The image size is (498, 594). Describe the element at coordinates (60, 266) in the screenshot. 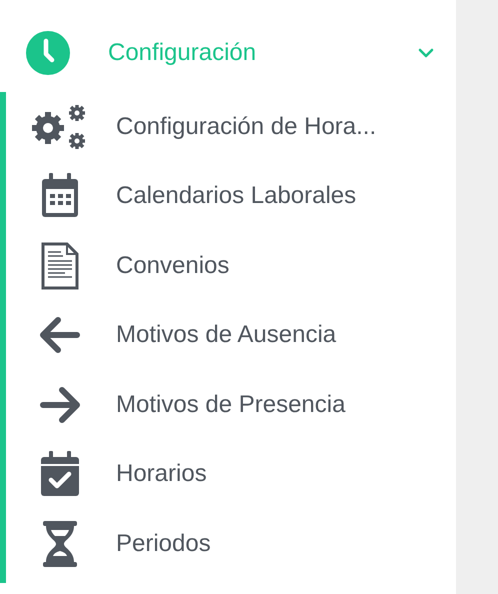

I see `document-icon` at that location.